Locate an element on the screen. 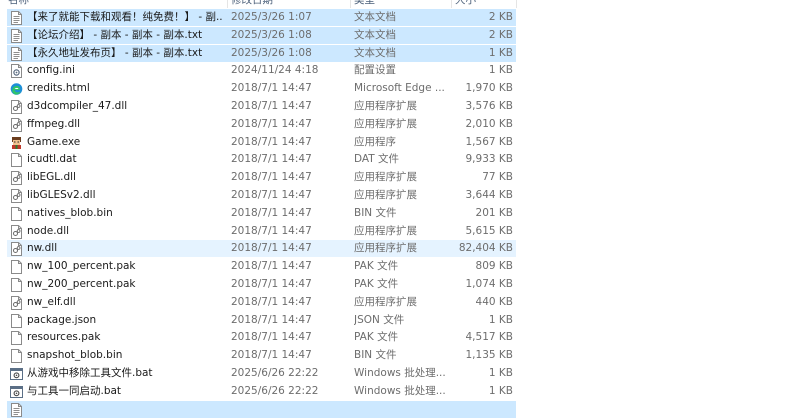  file-row: node.dll 2018/7/1 14:47 应用程序扩展 5,615 KB is located at coordinates (400, 232).